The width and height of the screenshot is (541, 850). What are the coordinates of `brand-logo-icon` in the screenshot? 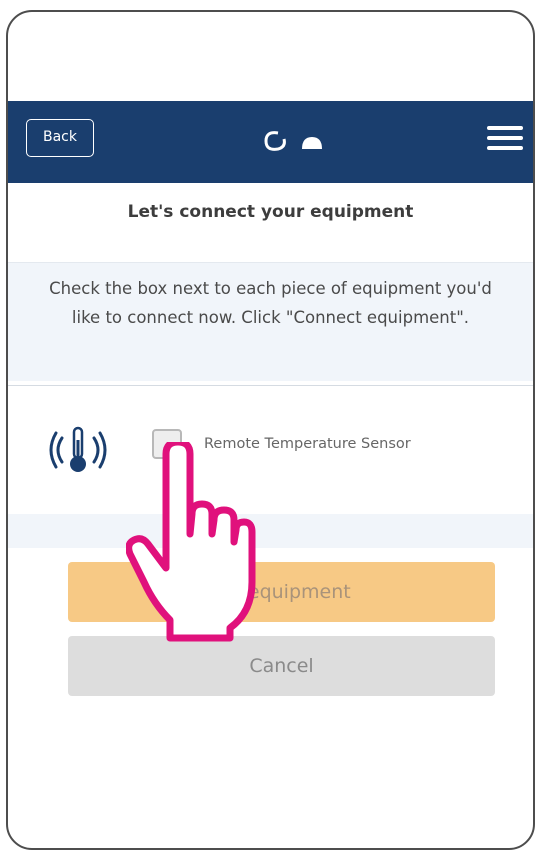 It's located at (293, 141).